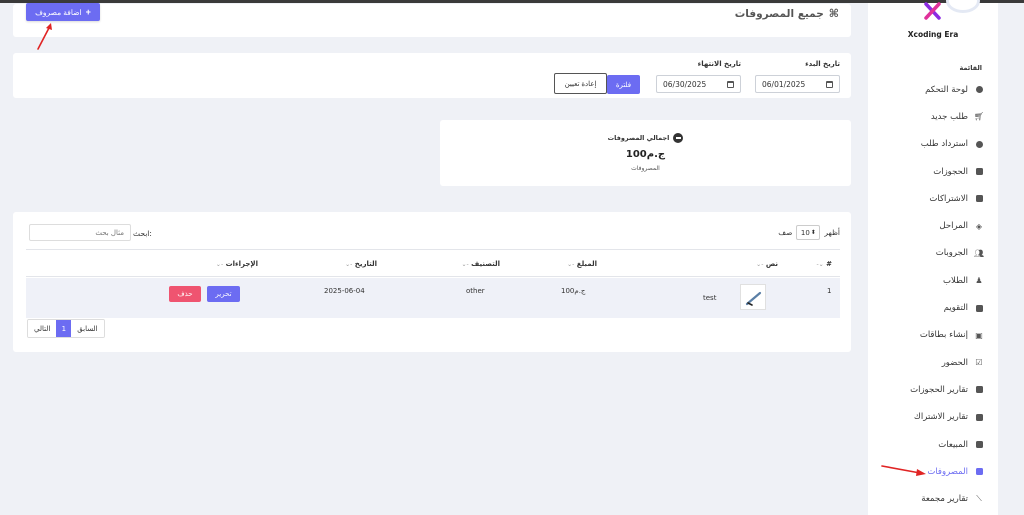  Describe the element at coordinates (963, 6) in the screenshot. I see `brand-badge` at that location.